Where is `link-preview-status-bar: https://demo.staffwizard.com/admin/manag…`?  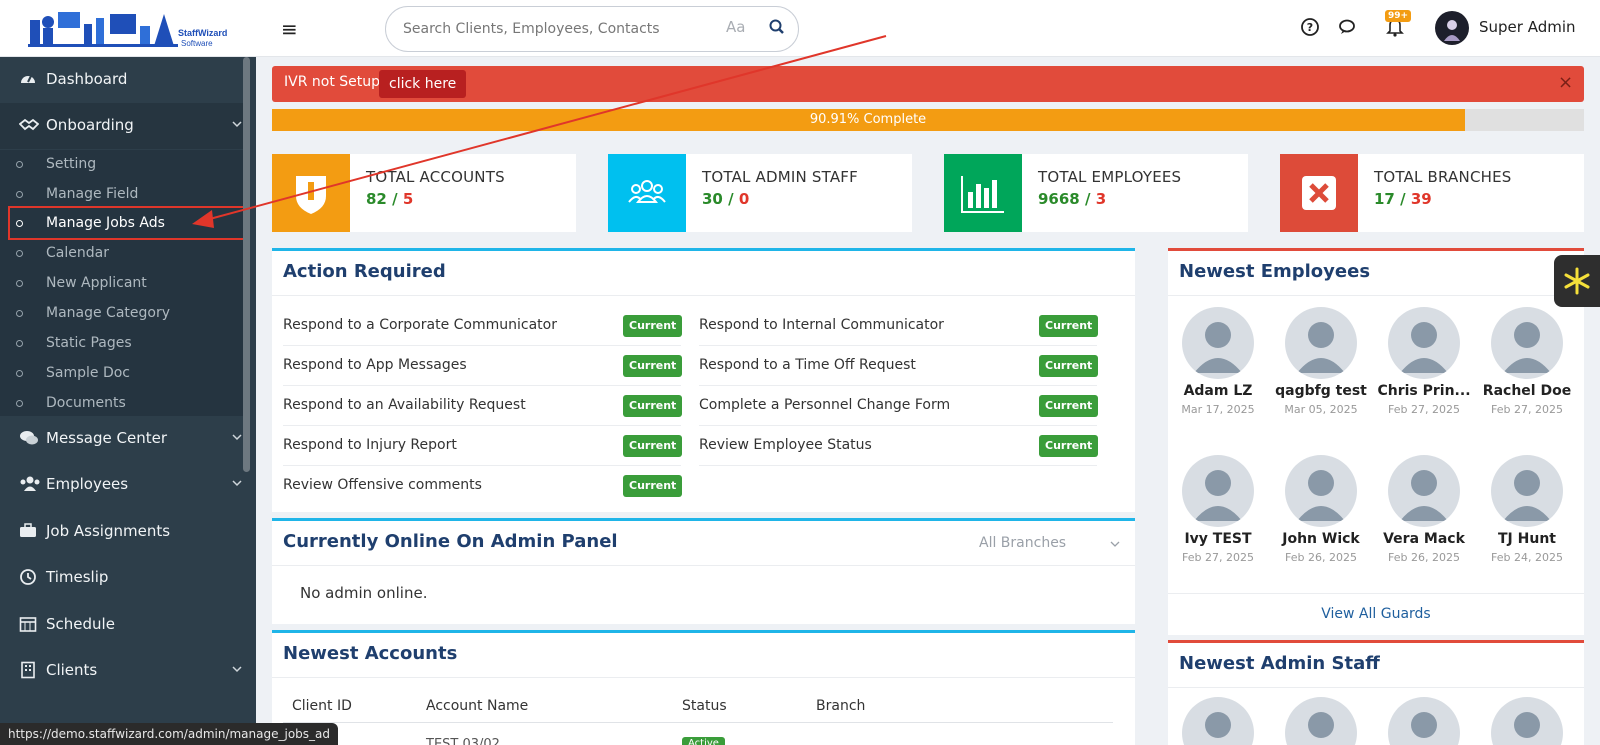 link-preview-status-bar: https://demo.staffwizard.com/admin/manag… is located at coordinates (169, 734).